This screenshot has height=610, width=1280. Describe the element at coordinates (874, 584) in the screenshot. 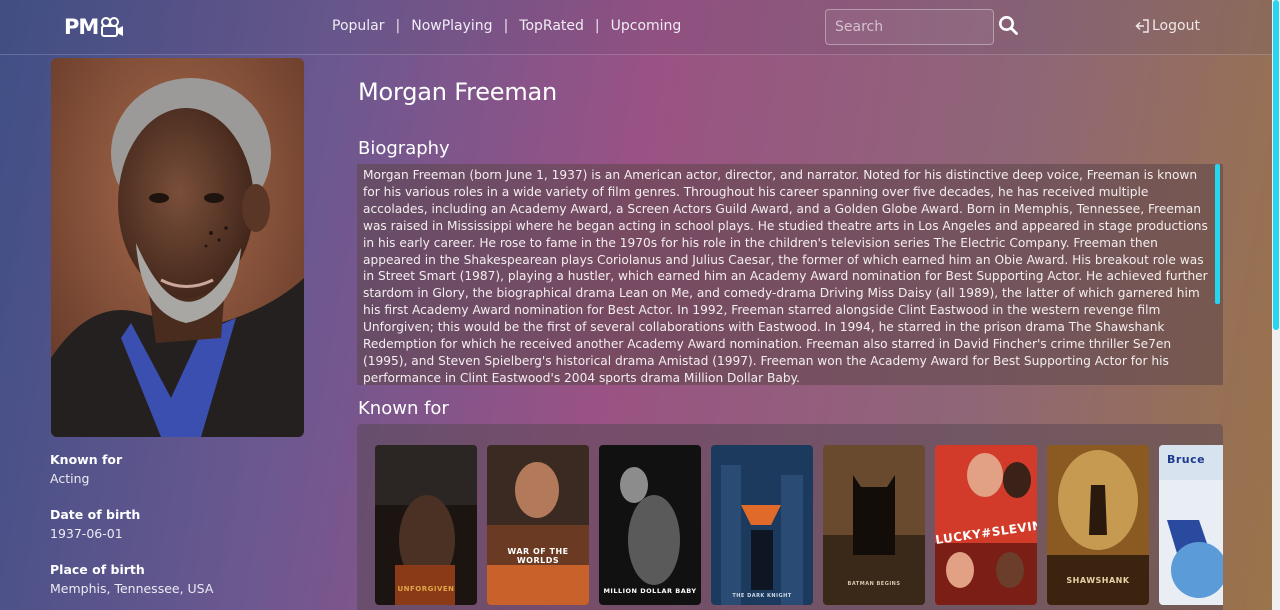

I see `poster-title: BATMAN BEGINS` at that location.